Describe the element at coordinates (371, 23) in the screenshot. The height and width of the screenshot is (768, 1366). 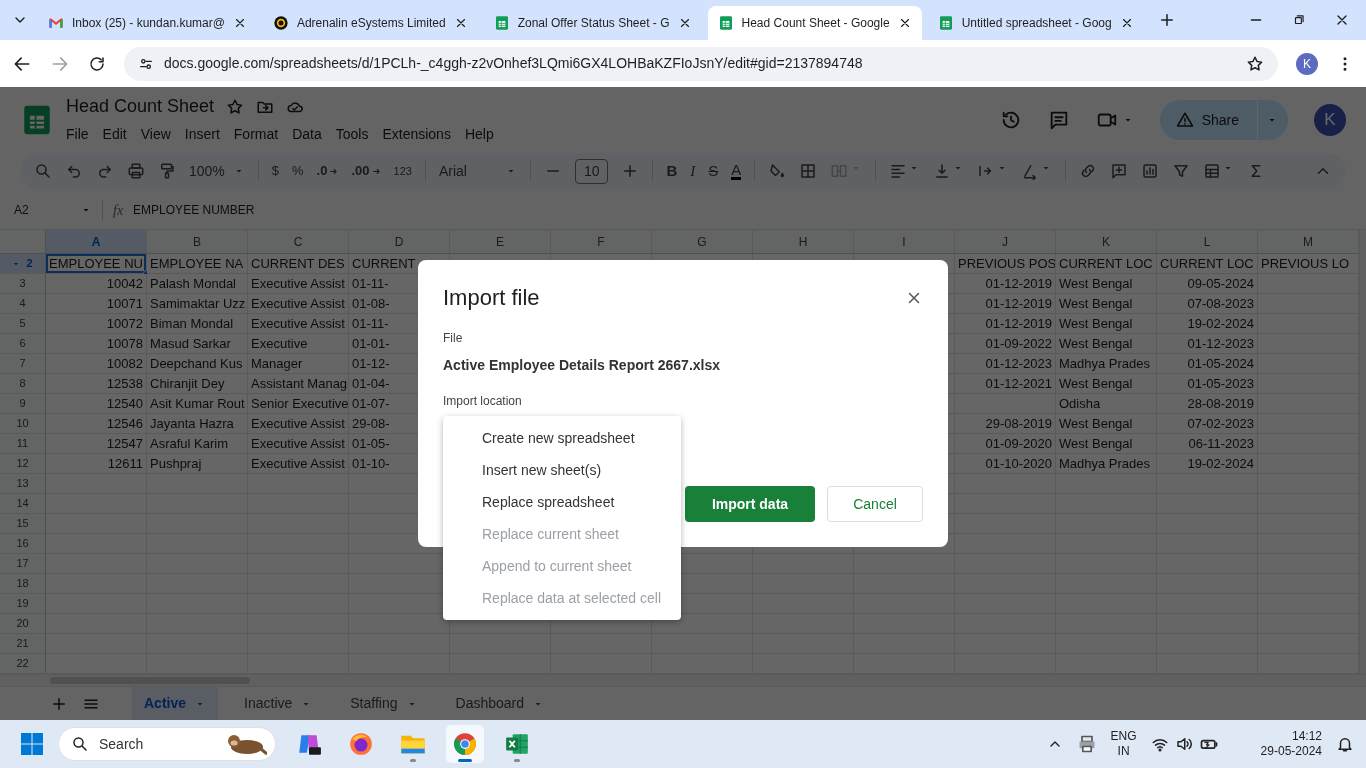
I see `tab-title: Adrenalin eSystems Limited` at that location.